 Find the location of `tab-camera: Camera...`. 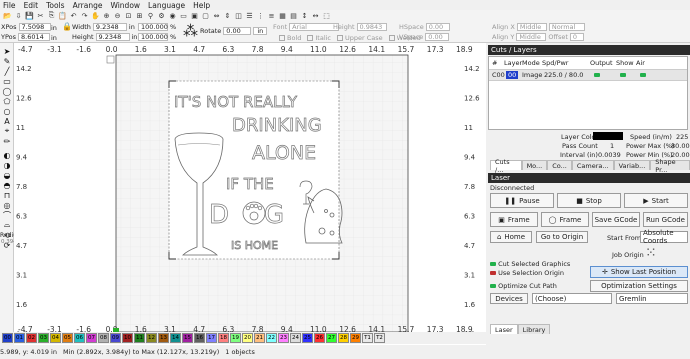

tab-camera: Camera... is located at coordinates (592, 165).